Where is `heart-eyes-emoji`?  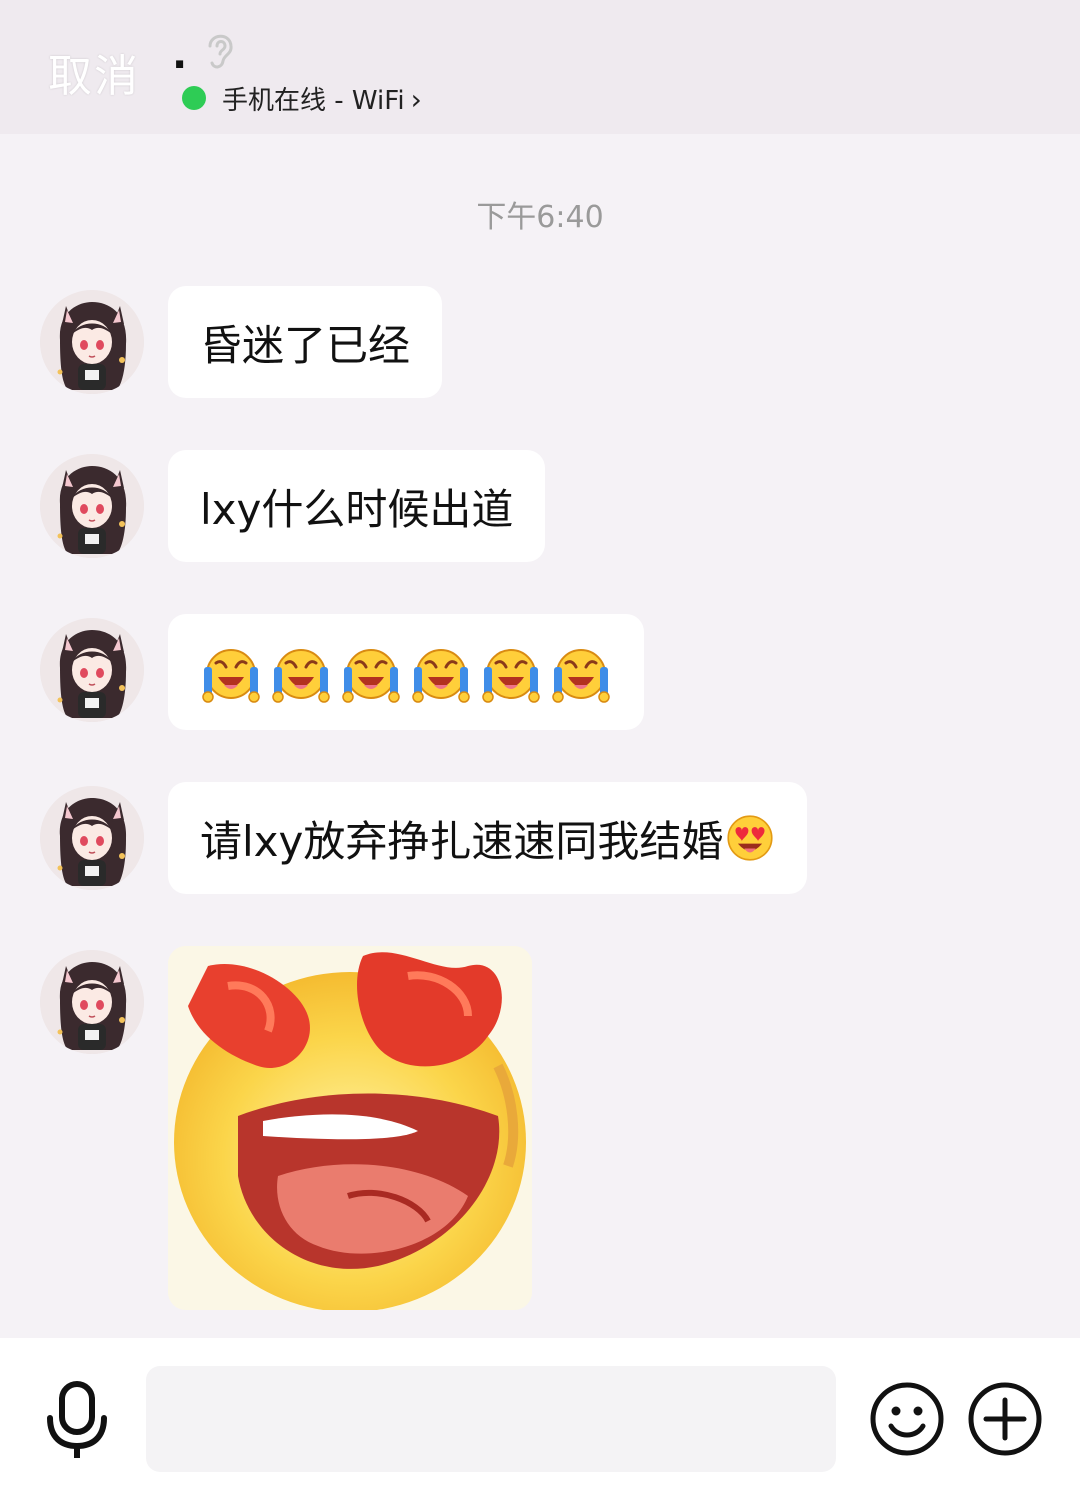 heart-eyes-emoji is located at coordinates (750, 838).